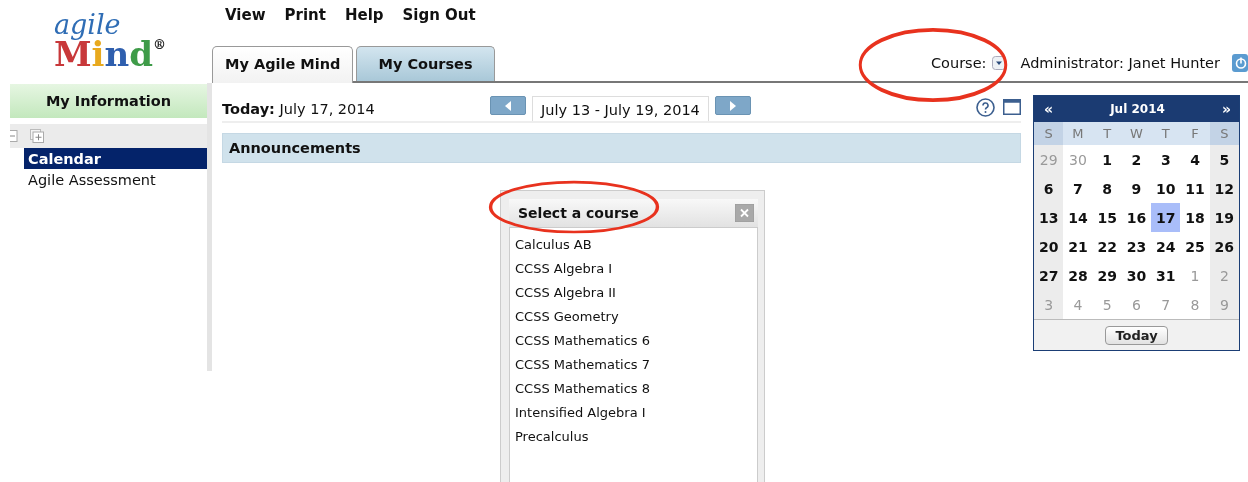  What do you see at coordinates (1226, 109) in the screenshot?
I see `next-month-link: »` at bounding box center [1226, 109].